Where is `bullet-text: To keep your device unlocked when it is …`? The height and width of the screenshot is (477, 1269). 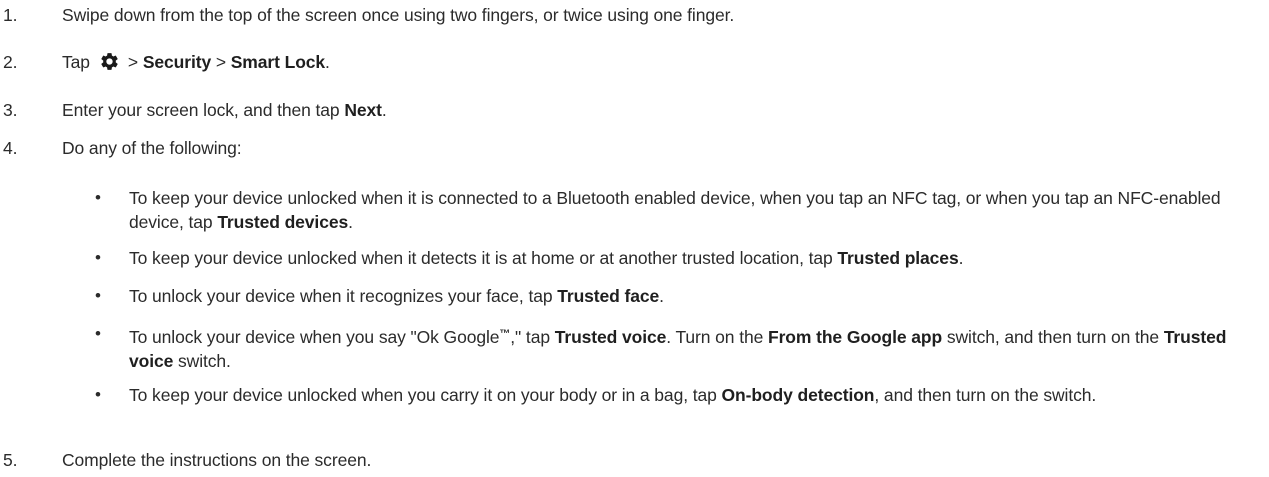 bullet-text: To keep your device unlocked when it is … is located at coordinates (675, 210).